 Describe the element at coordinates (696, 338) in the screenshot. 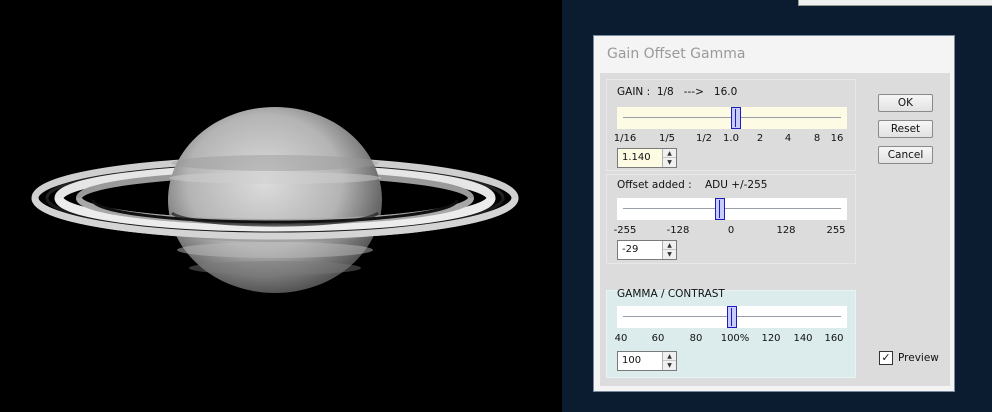

I see `gamma-tick-label: 80` at that location.